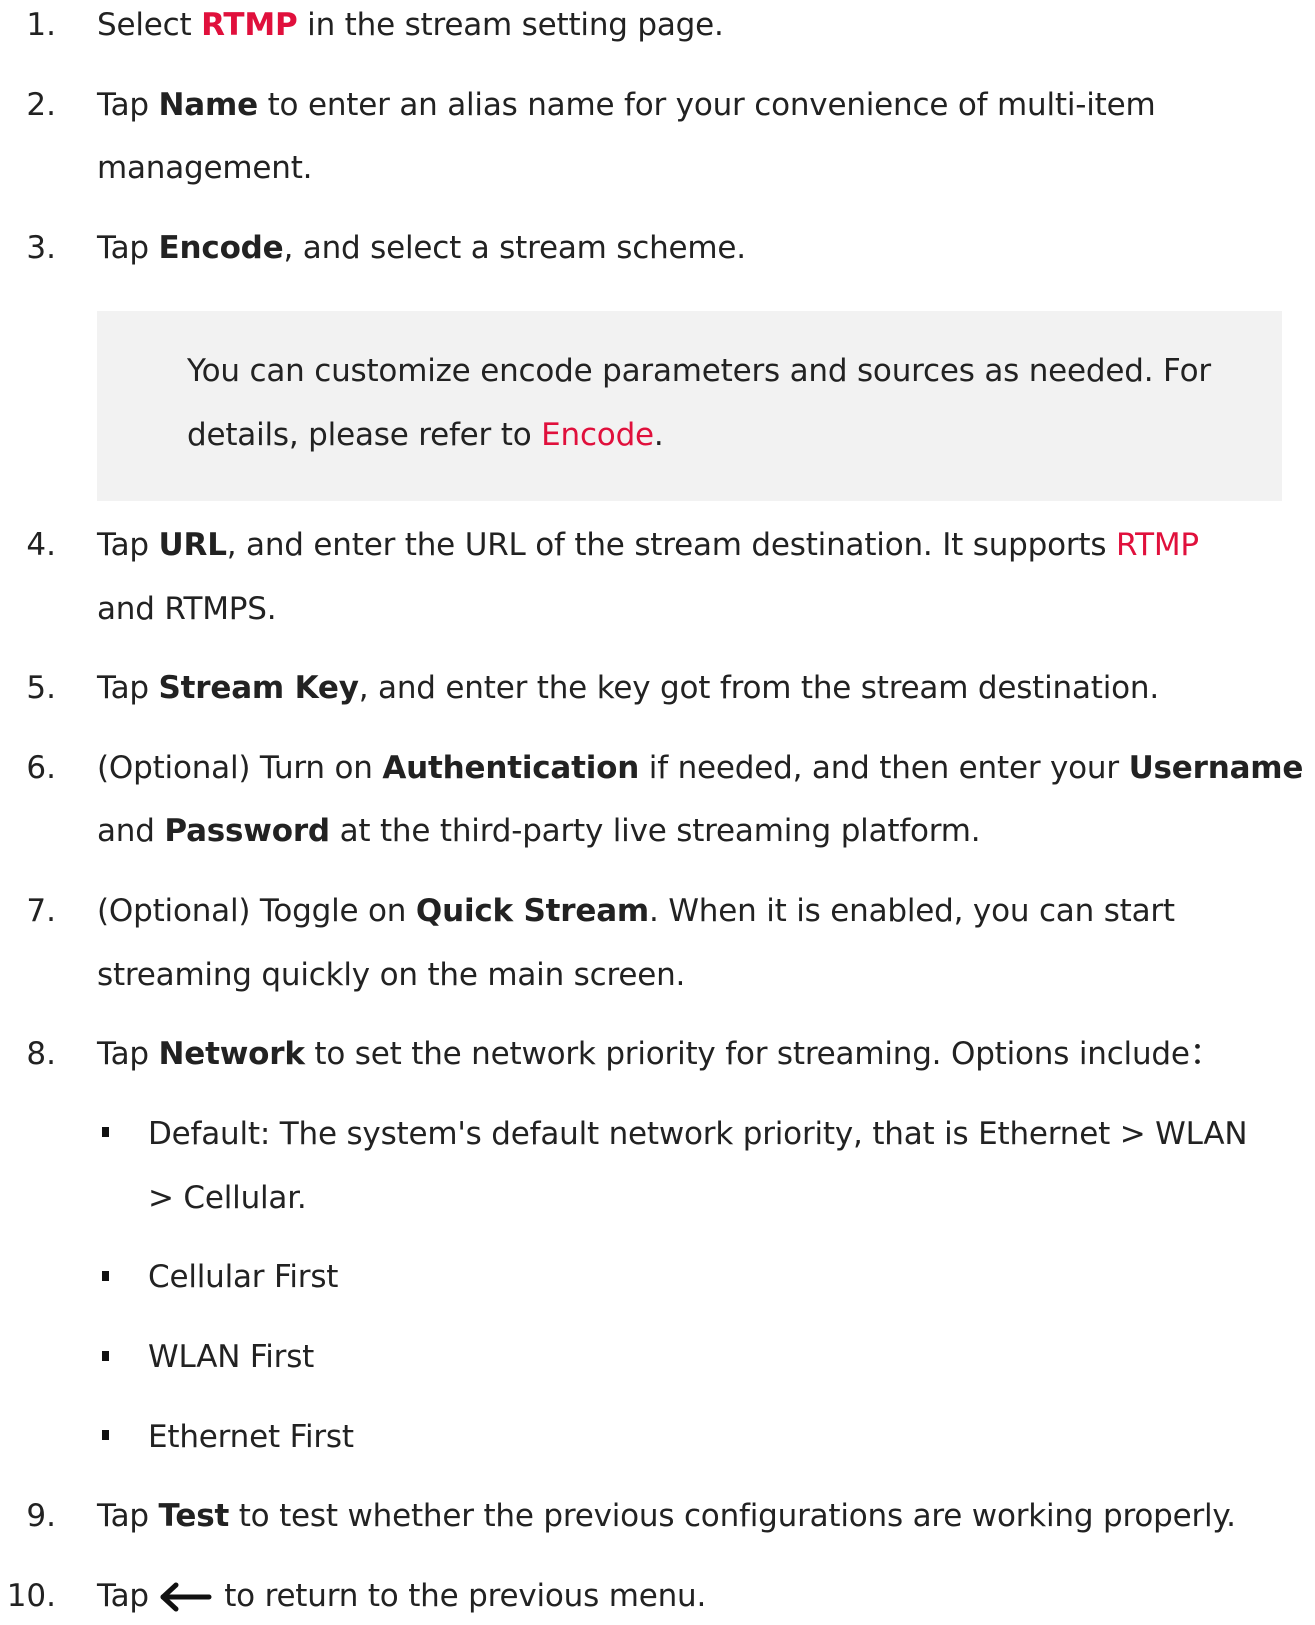  What do you see at coordinates (511, 768) in the screenshot?
I see `authentication-keyword: Authentication` at bounding box center [511, 768].